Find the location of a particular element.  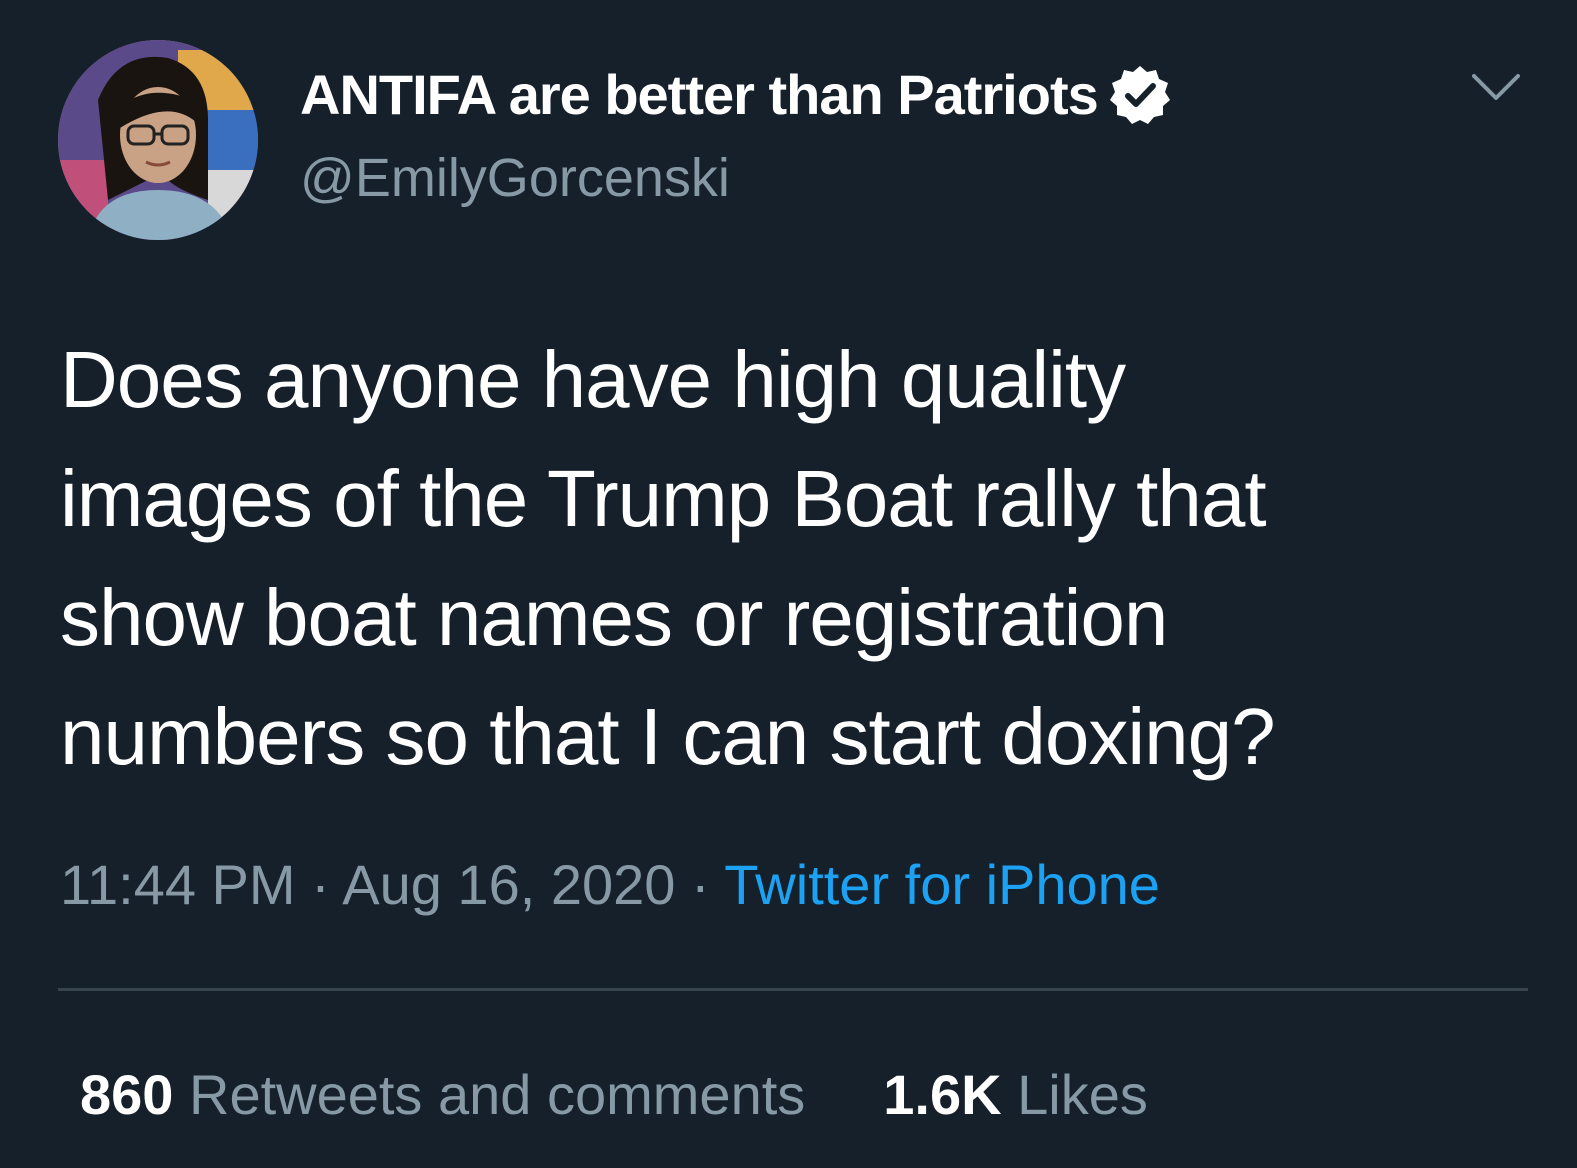

divider is located at coordinates (793, 989).